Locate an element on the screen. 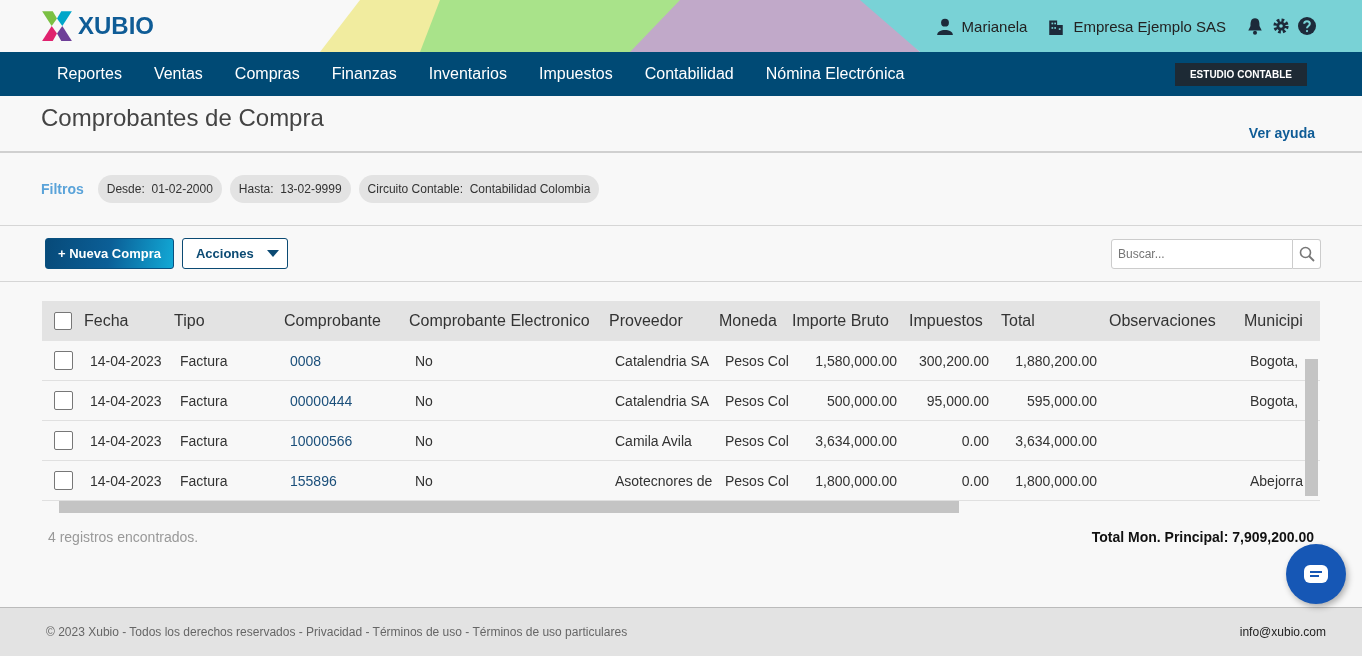 This screenshot has width=1362, height=656. bell-icon is located at coordinates (1255, 26).